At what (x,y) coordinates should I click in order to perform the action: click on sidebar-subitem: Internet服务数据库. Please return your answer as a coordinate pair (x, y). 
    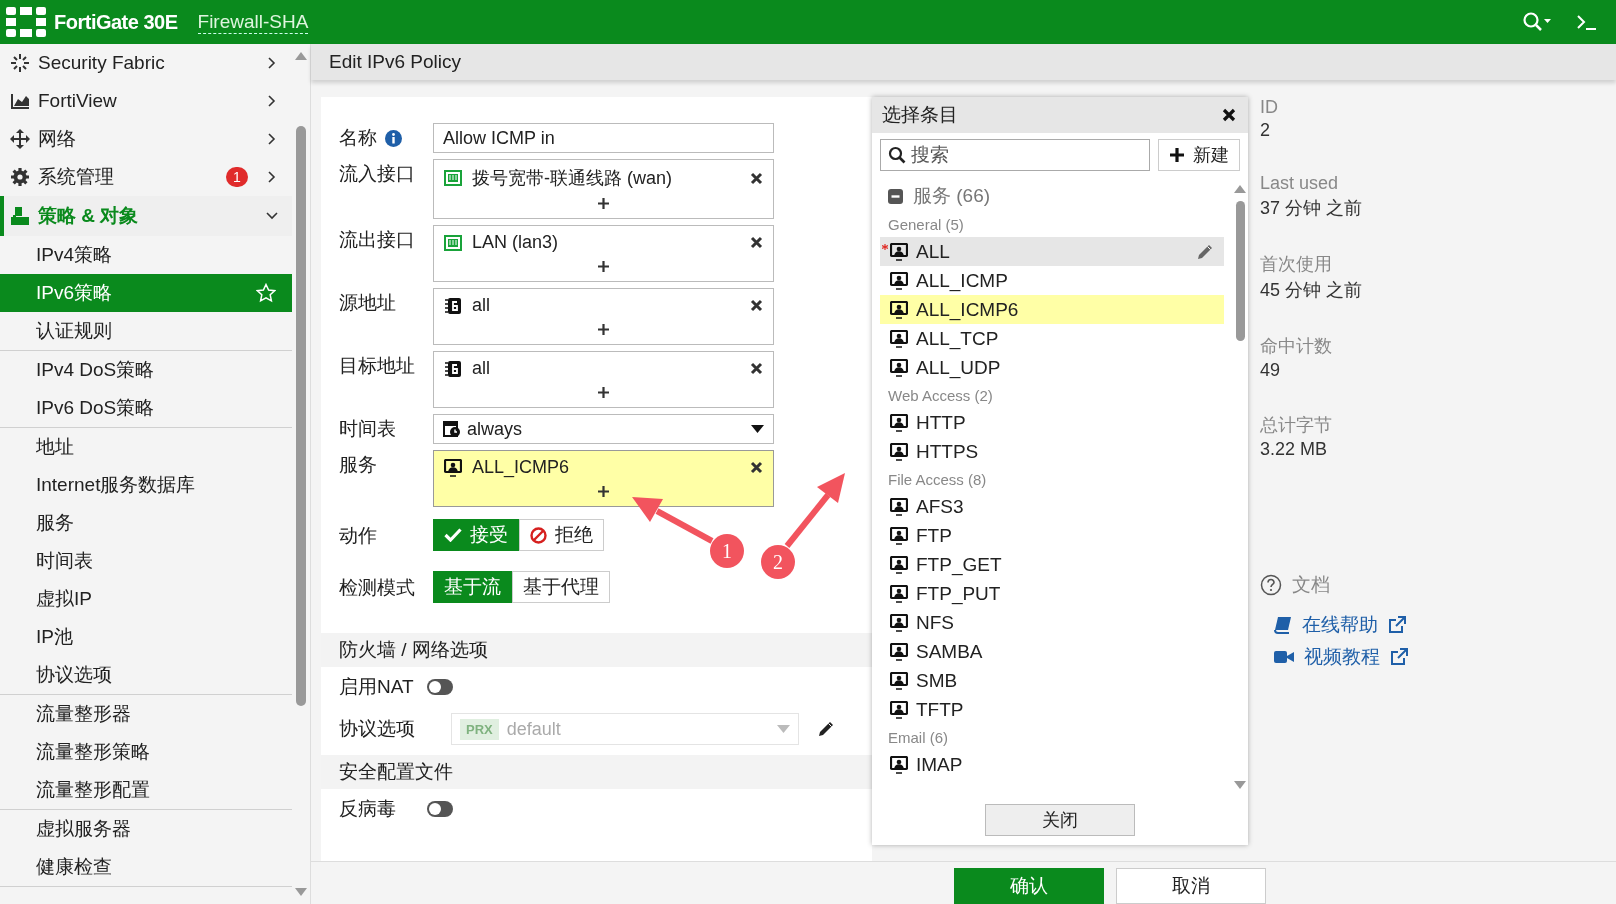
    Looking at the image, I should click on (146, 485).